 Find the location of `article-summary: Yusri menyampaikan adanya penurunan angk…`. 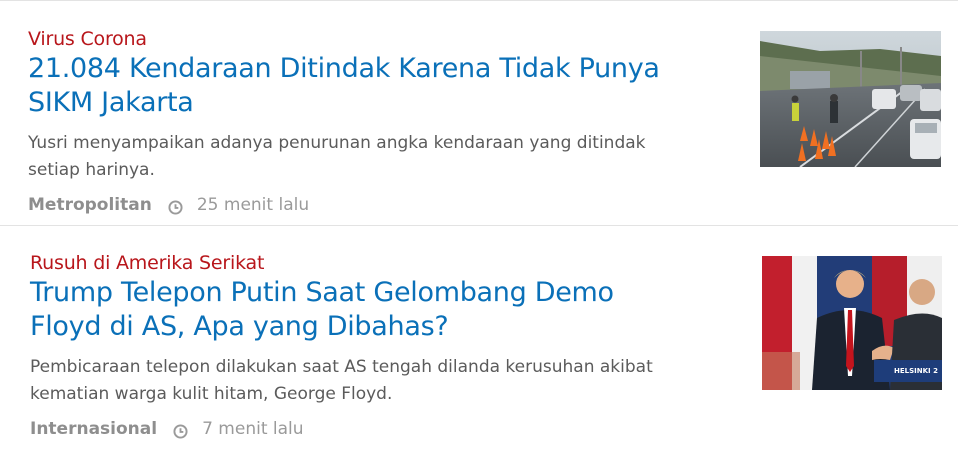

article-summary: Yusri menyampaikan adanya penurunan angk… is located at coordinates (368, 157).